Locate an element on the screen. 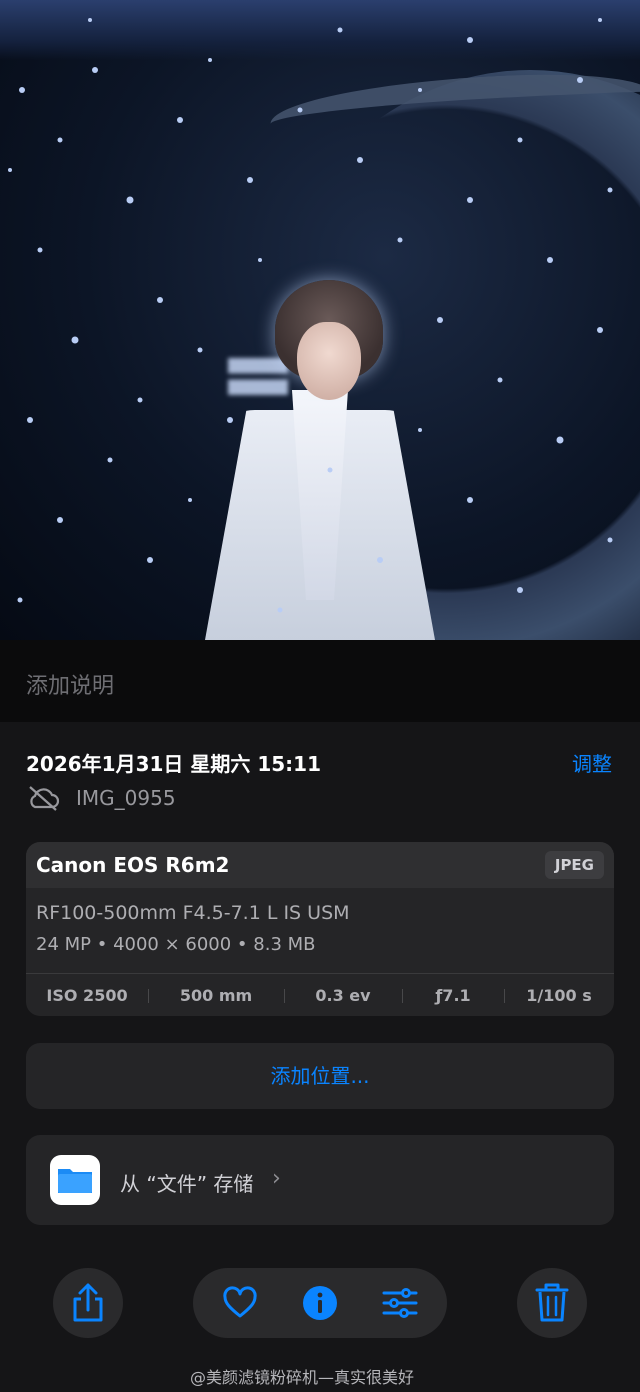 Image resolution: width=640 pixels, height=1392 pixels. cloud-off-icon is located at coordinates (44, 798).